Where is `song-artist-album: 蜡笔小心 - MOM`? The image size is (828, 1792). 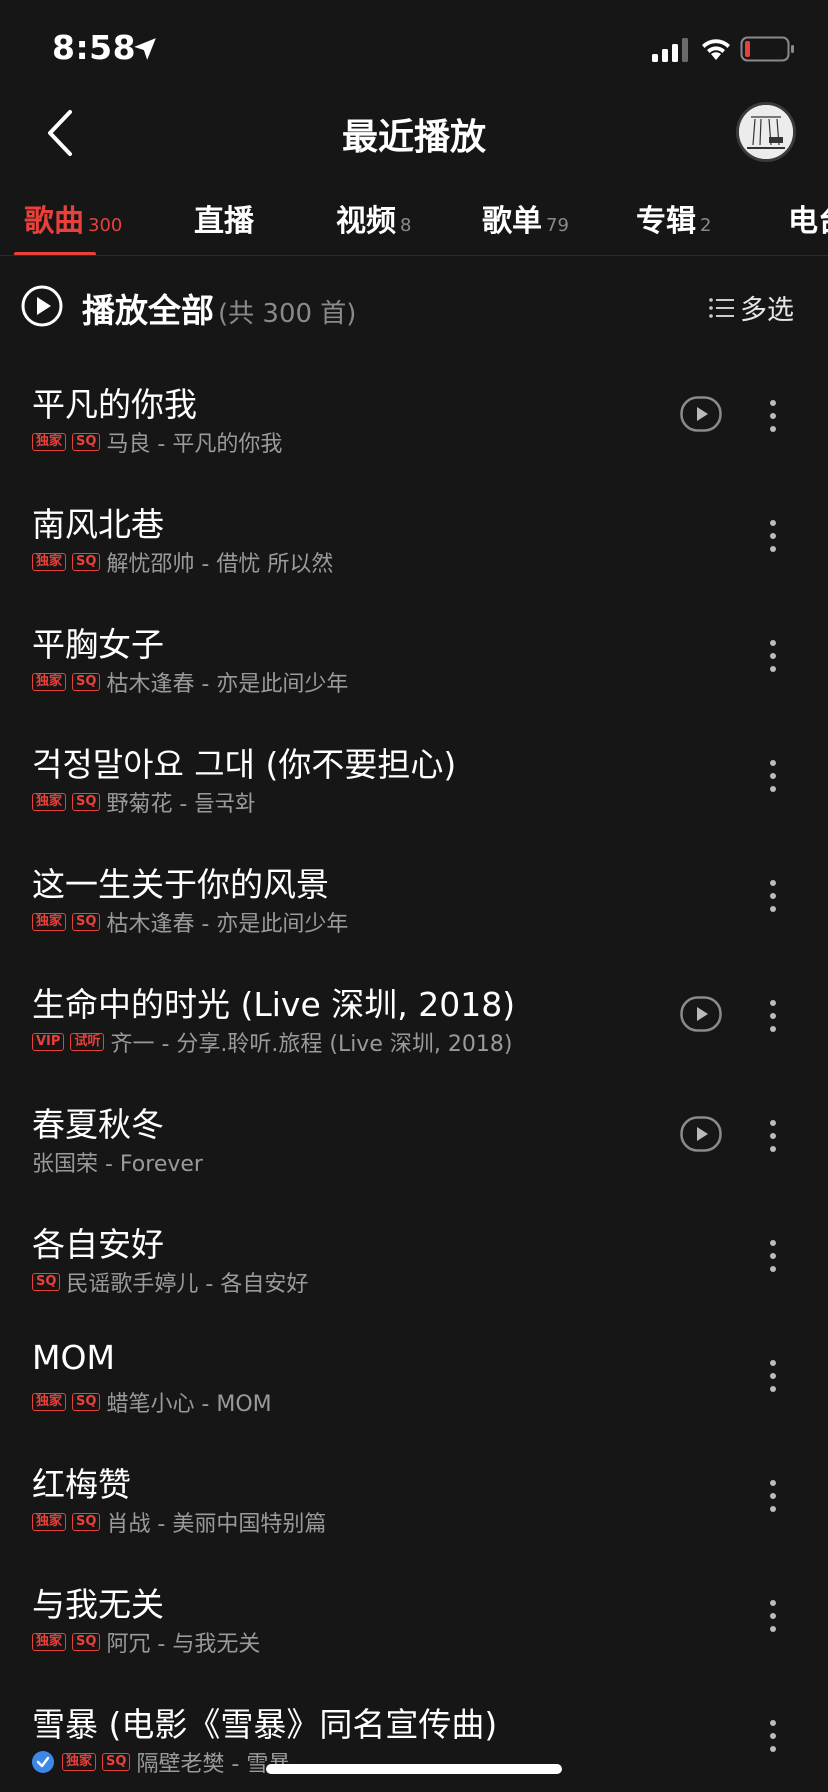
song-artist-album: 蜡笔小心 - MOM is located at coordinates (189, 1404).